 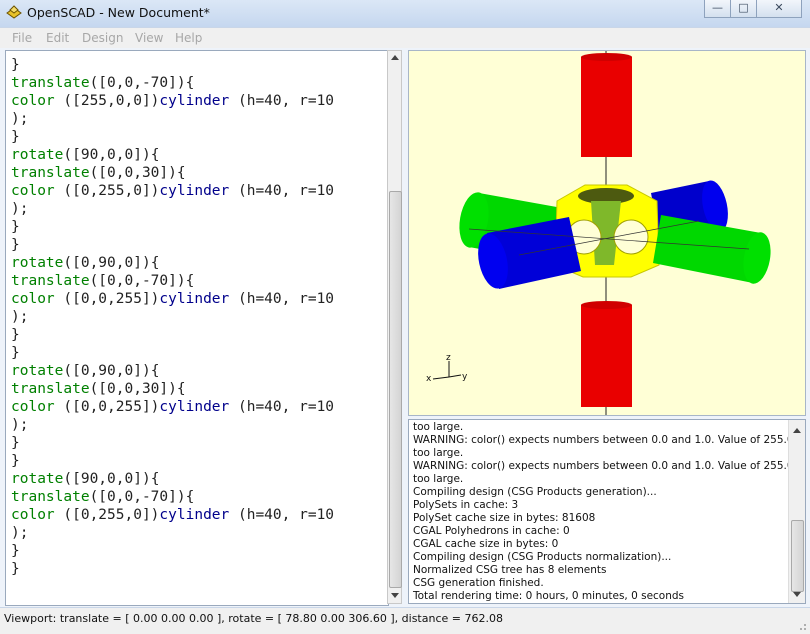 I want to click on close-button: ✕, so click(x=779, y=9).